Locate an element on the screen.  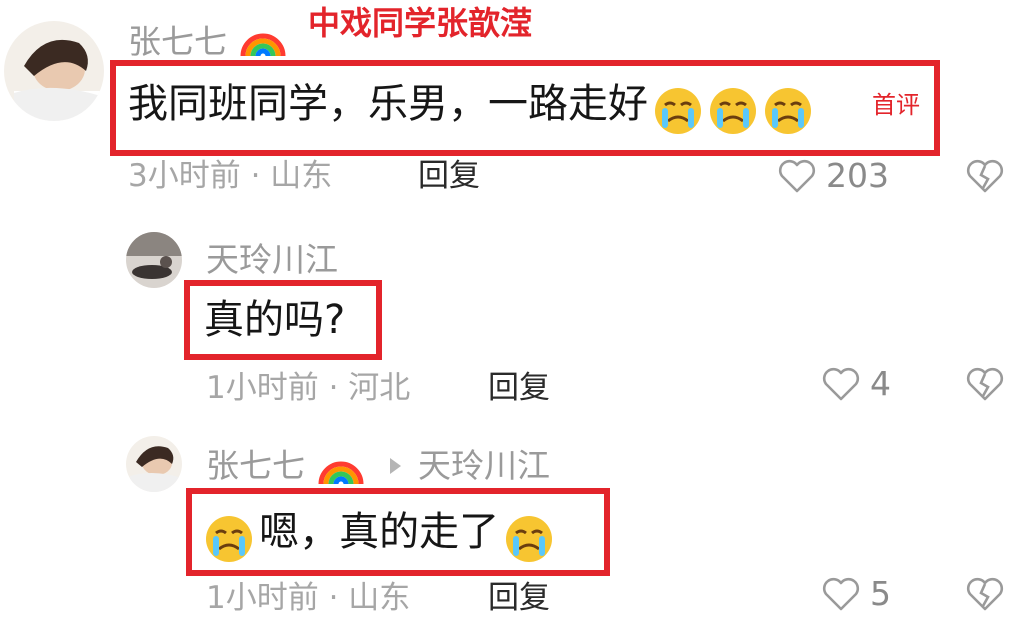
comment-text: 我同班同学，乐男，一路走好 is located at coordinates (388, 104).